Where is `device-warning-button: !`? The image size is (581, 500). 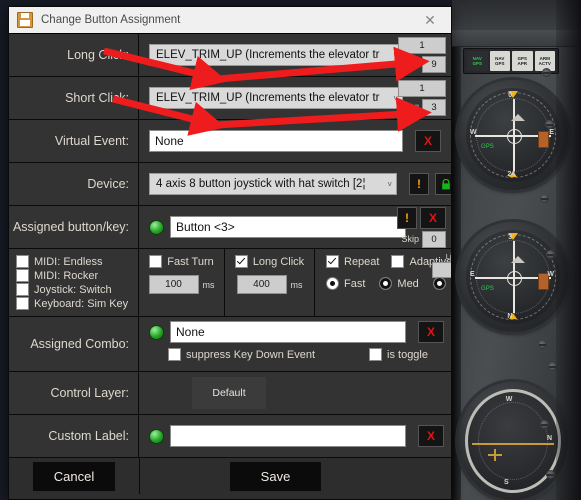 device-warning-button: ! is located at coordinates (419, 184).